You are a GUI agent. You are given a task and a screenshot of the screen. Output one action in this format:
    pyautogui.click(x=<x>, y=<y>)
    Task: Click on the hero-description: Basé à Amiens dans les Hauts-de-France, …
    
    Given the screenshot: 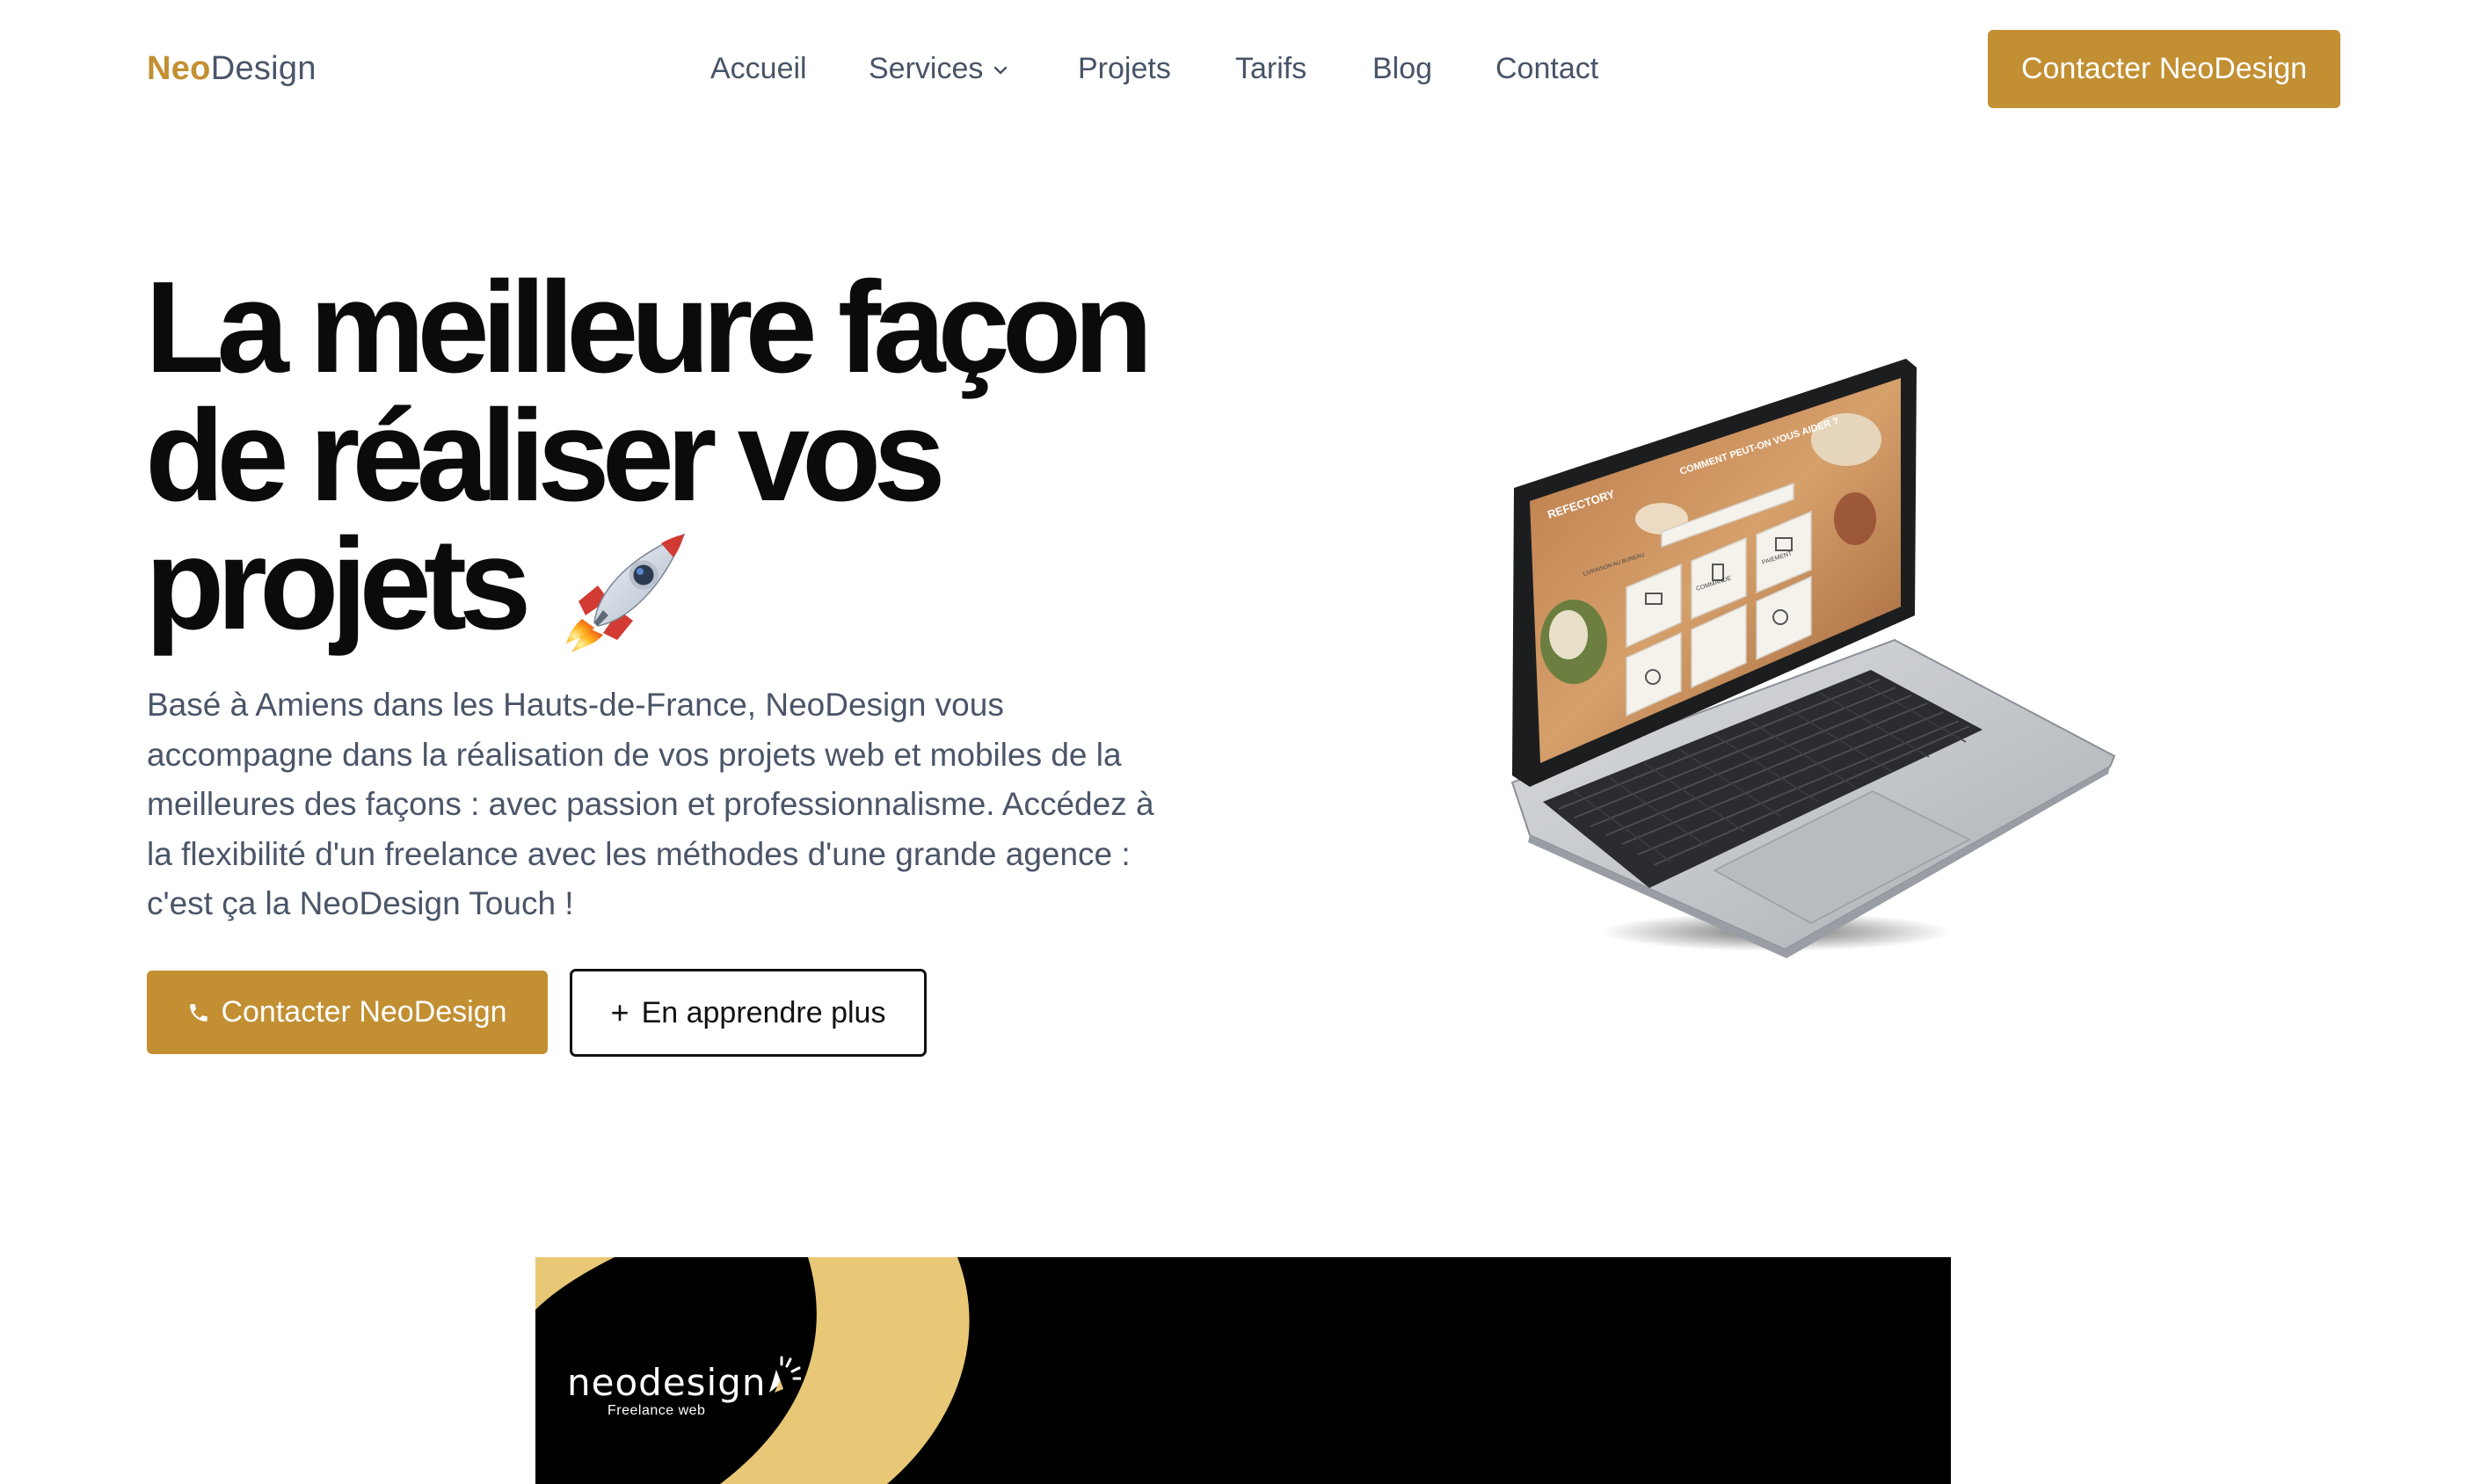 What is the action you would take?
    pyautogui.click(x=650, y=804)
    